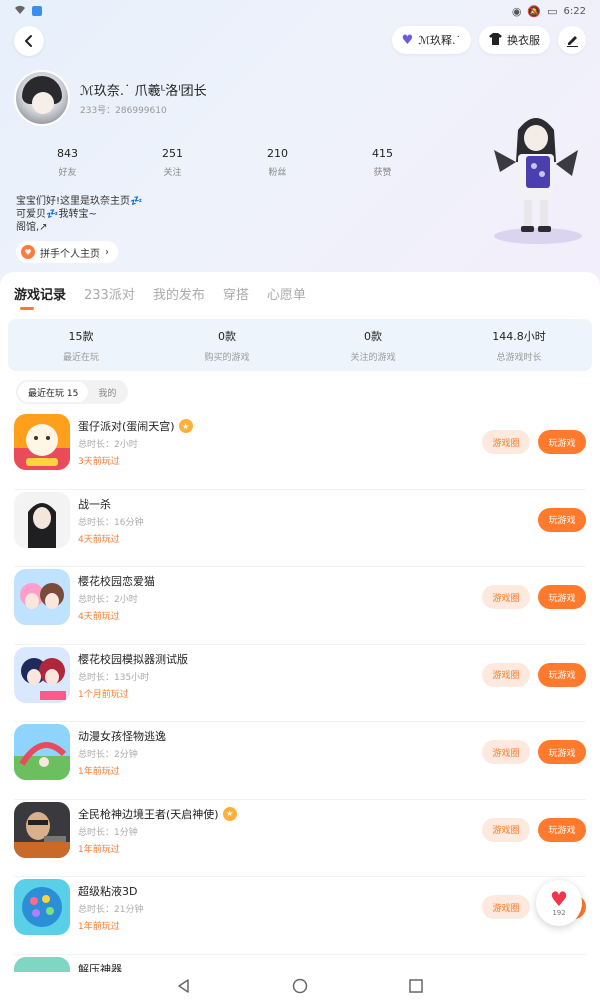  Describe the element at coordinates (172, 153) in the screenshot. I see `stat-value: 251` at that location.